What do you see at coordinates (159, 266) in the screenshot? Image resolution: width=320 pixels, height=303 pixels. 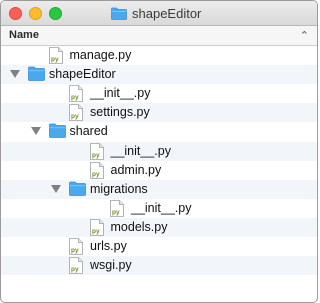 I see `file-row: py wsgi.py` at bounding box center [159, 266].